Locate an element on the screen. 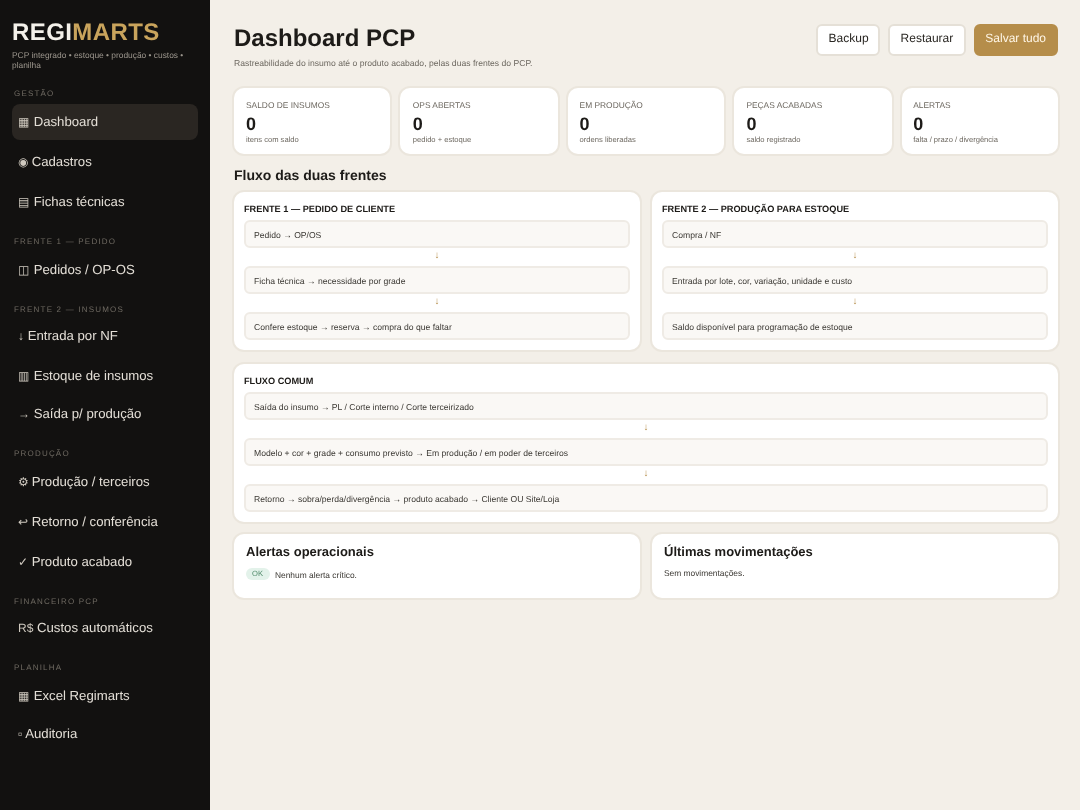 This screenshot has height=810, width=1080. brand-logo: REGIMARTS is located at coordinates (87, 32).